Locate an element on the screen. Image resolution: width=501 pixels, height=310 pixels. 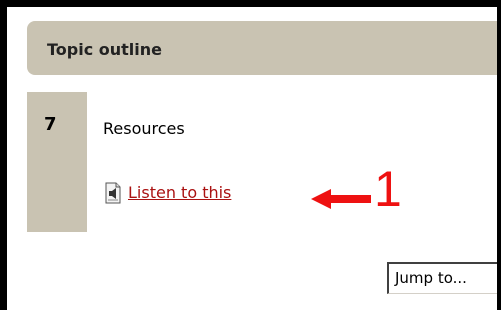
listen-link-label: Listen to this is located at coordinates (180, 192).